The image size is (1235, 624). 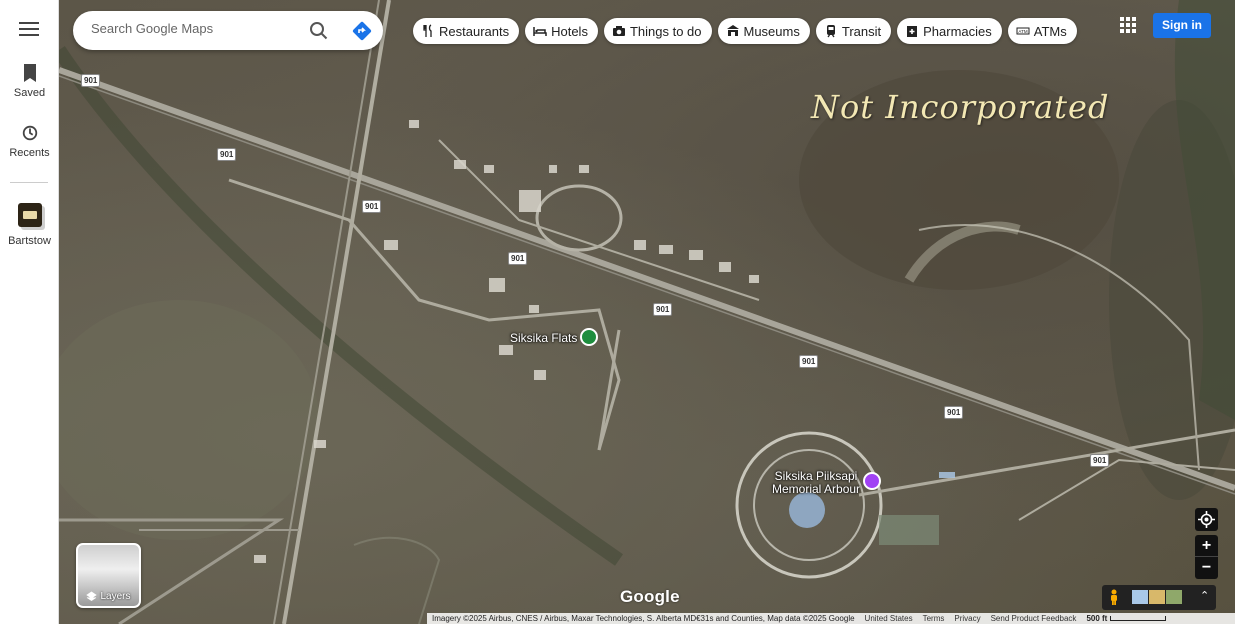 I want to click on chip-atms: ATM ATMs, so click(x=1042, y=31).